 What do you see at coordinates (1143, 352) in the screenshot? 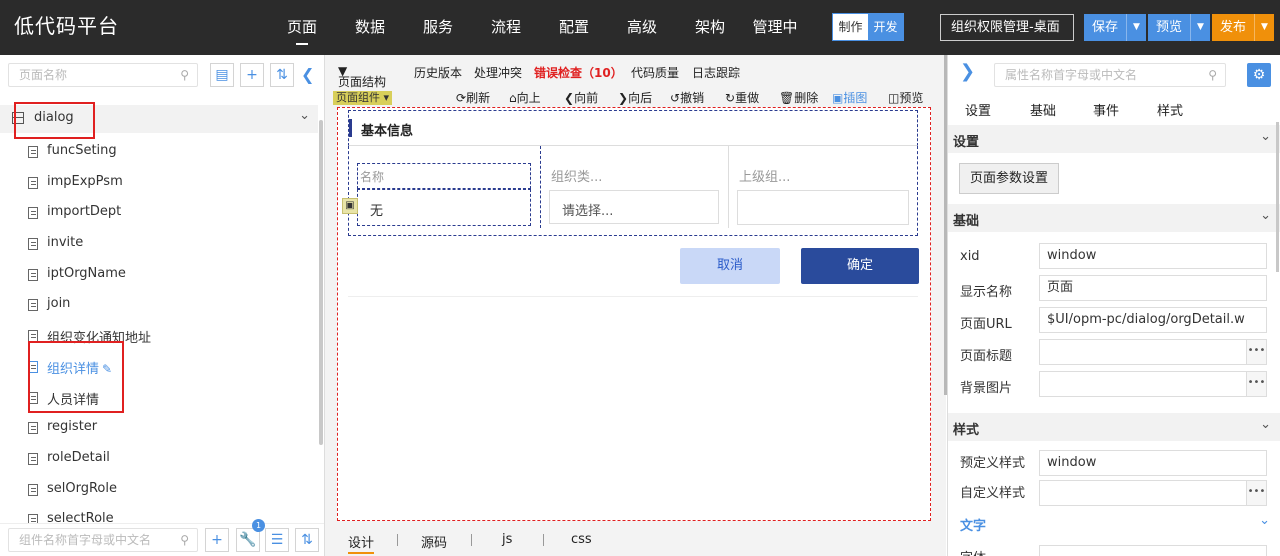
I see `page-title-input` at bounding box center [1143, 352].